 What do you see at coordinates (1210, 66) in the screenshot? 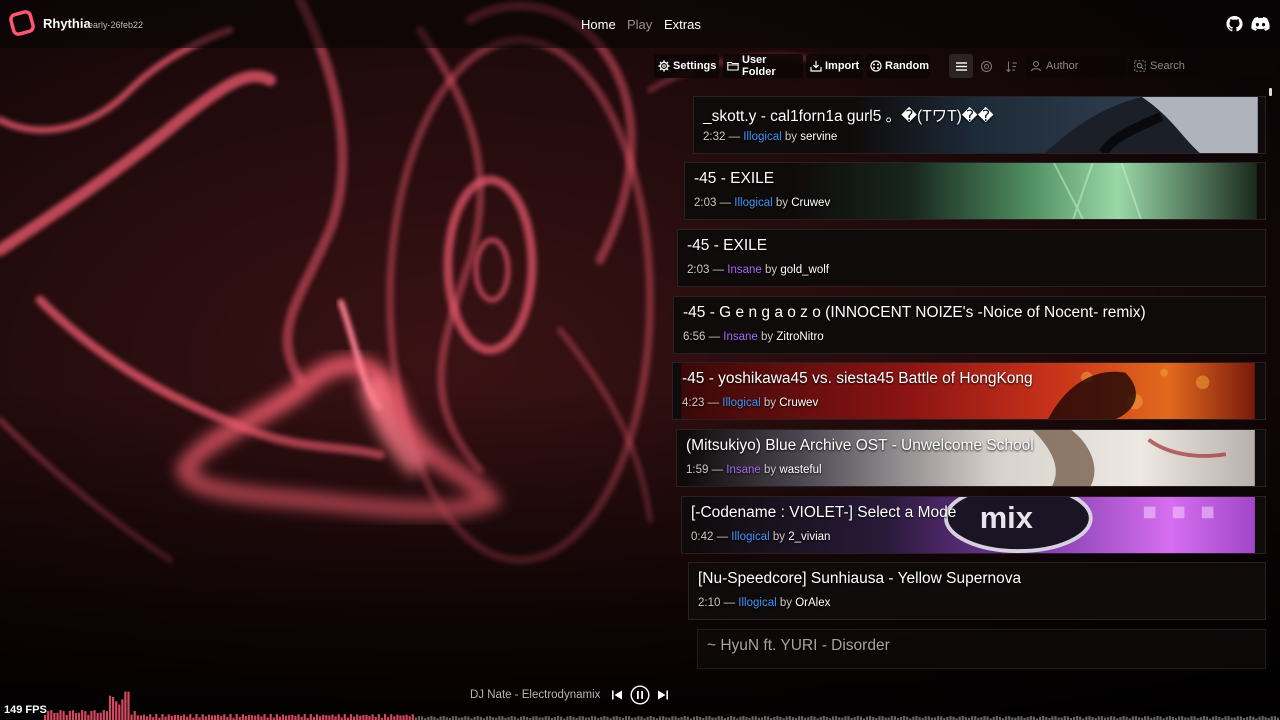
I see `search-input` at bounding box center [1210, 66].